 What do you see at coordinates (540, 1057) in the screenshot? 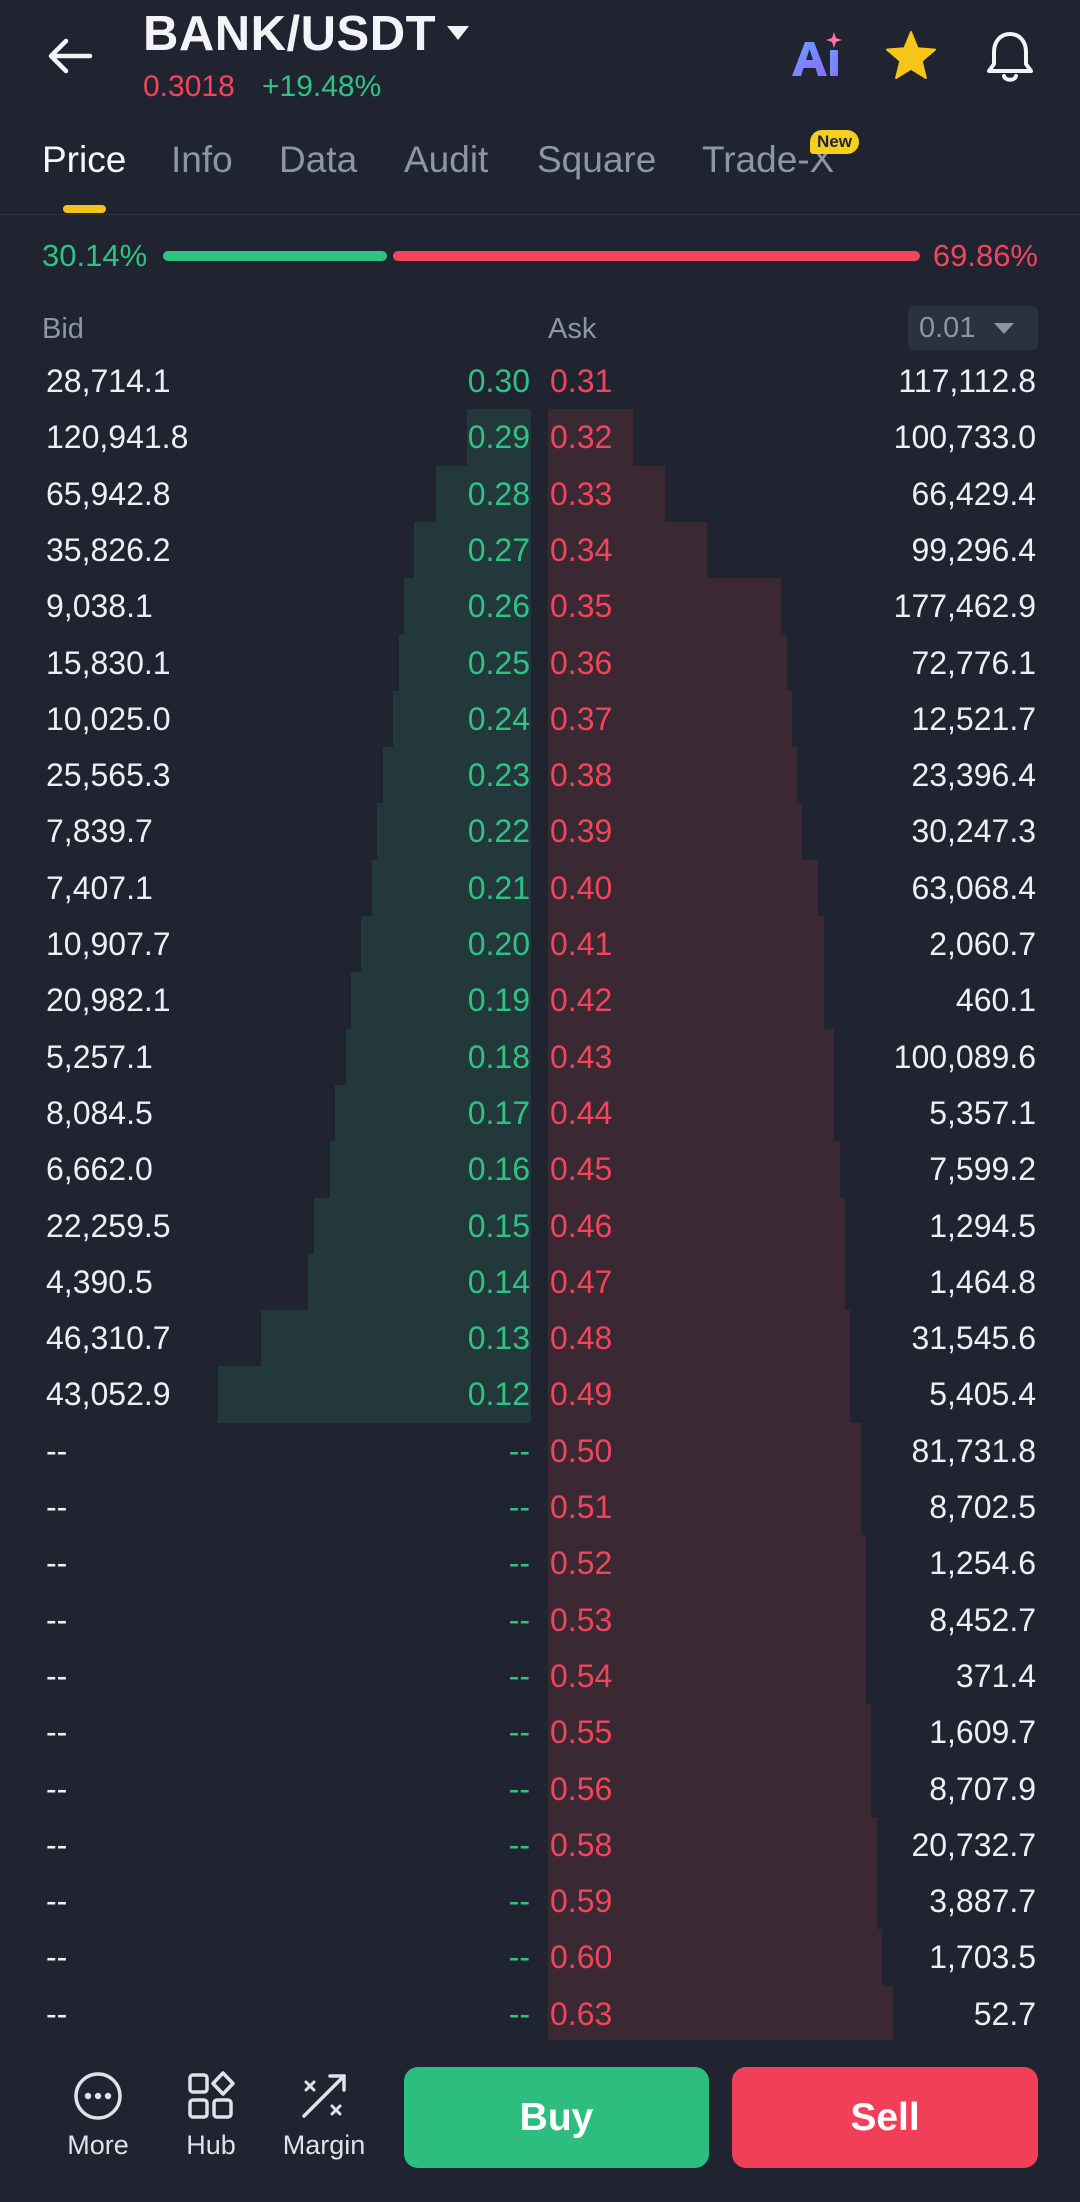
I see `orderbook-row: 5,257.1 0.18 0.43 100,089.6` at bounding box center [540, 1057].